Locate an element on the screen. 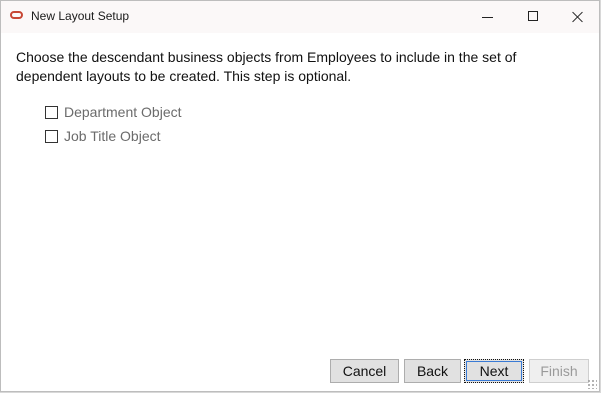  maximize-icon is located at coordinates (533, 16).